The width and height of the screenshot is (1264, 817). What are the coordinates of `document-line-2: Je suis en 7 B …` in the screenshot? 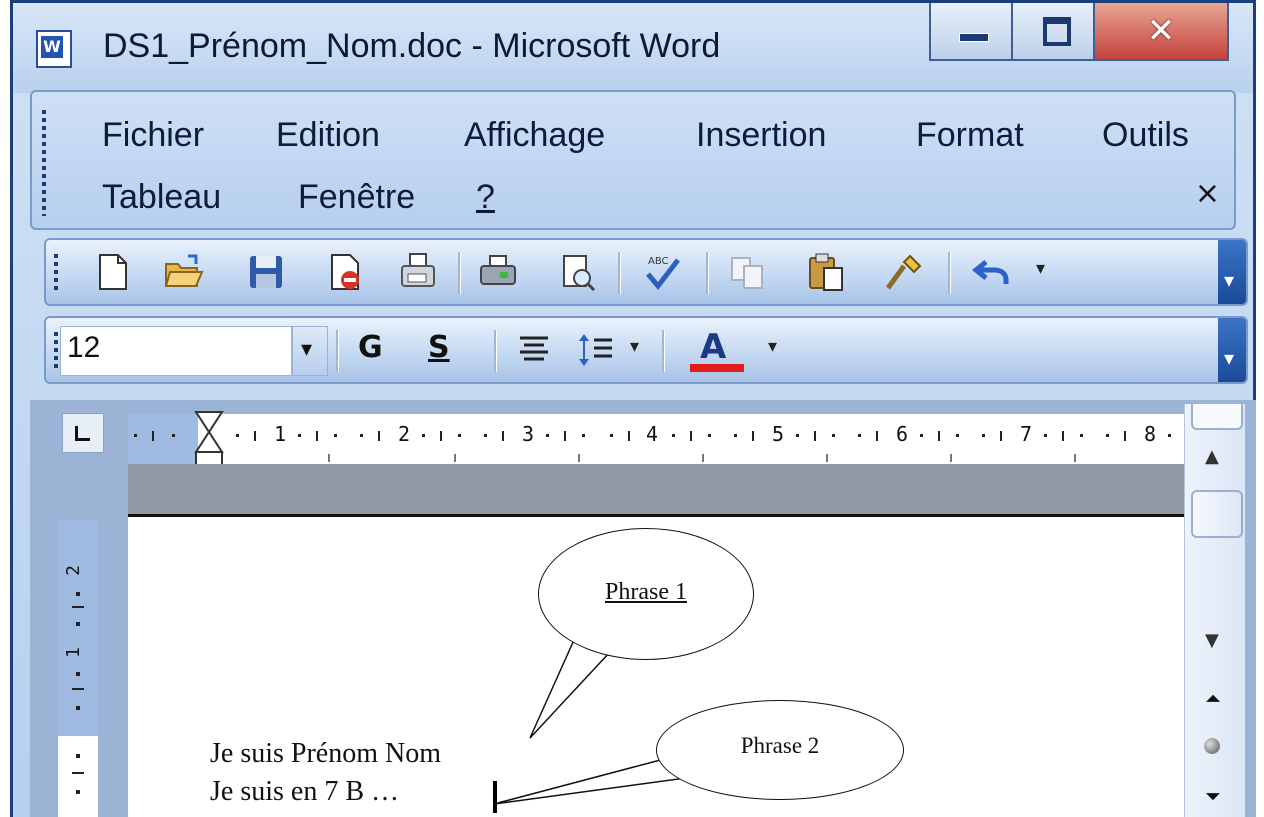 It's located at (304, 791).